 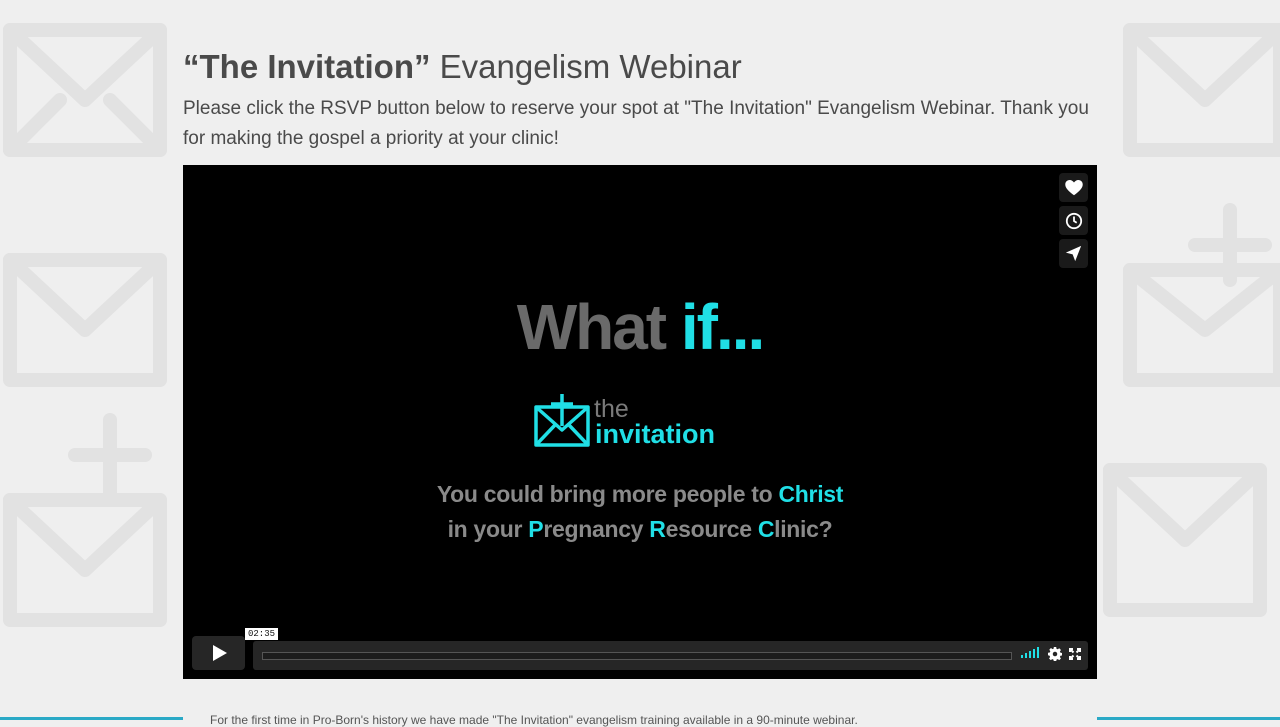 I want to click on tagline-line2-segment: R, so click(x=657, y=529).